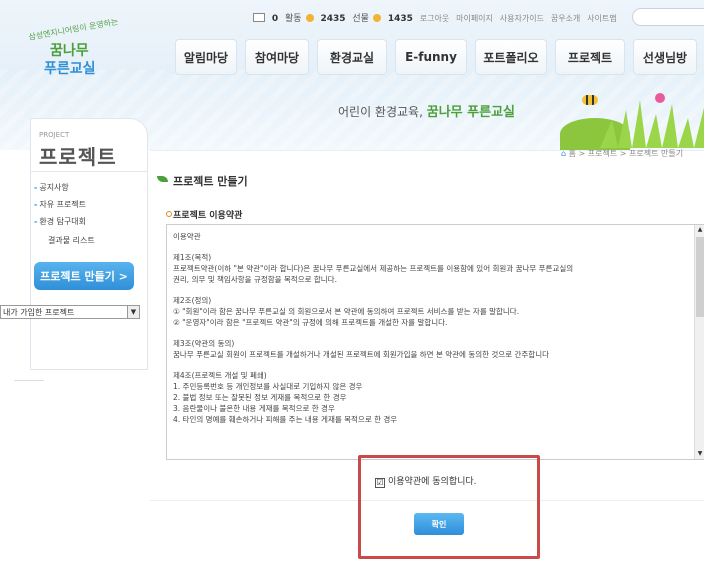 This screenshot has width=704, height=566. I want to click on make-project-button: 프로젝트 만들기 >, so click(84, 276).